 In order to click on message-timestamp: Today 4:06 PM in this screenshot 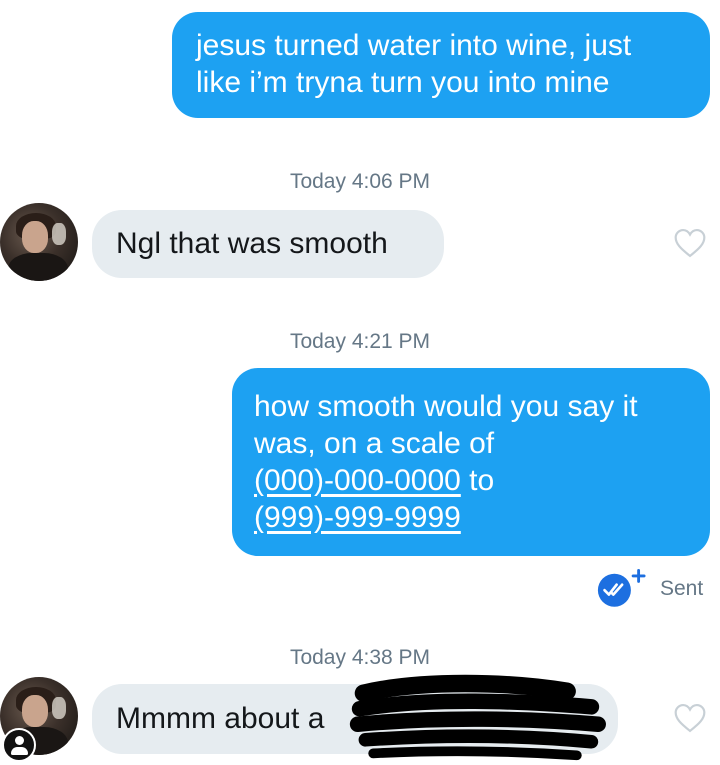, I will do `click(360, 181)`.